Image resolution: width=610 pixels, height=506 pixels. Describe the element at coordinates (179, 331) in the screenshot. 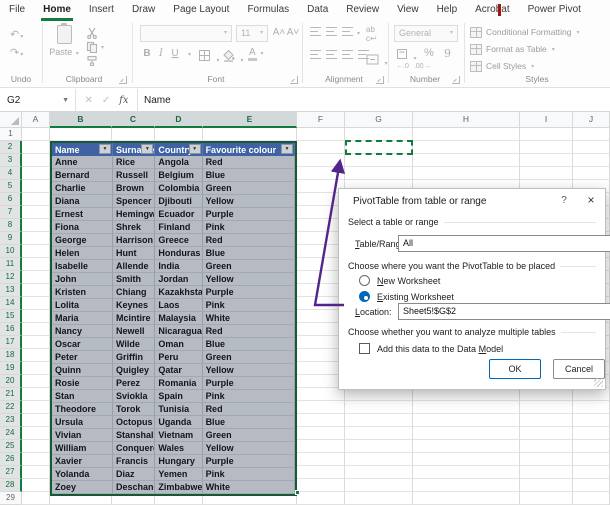

I see `table-cell: Nicaragua` at that location.